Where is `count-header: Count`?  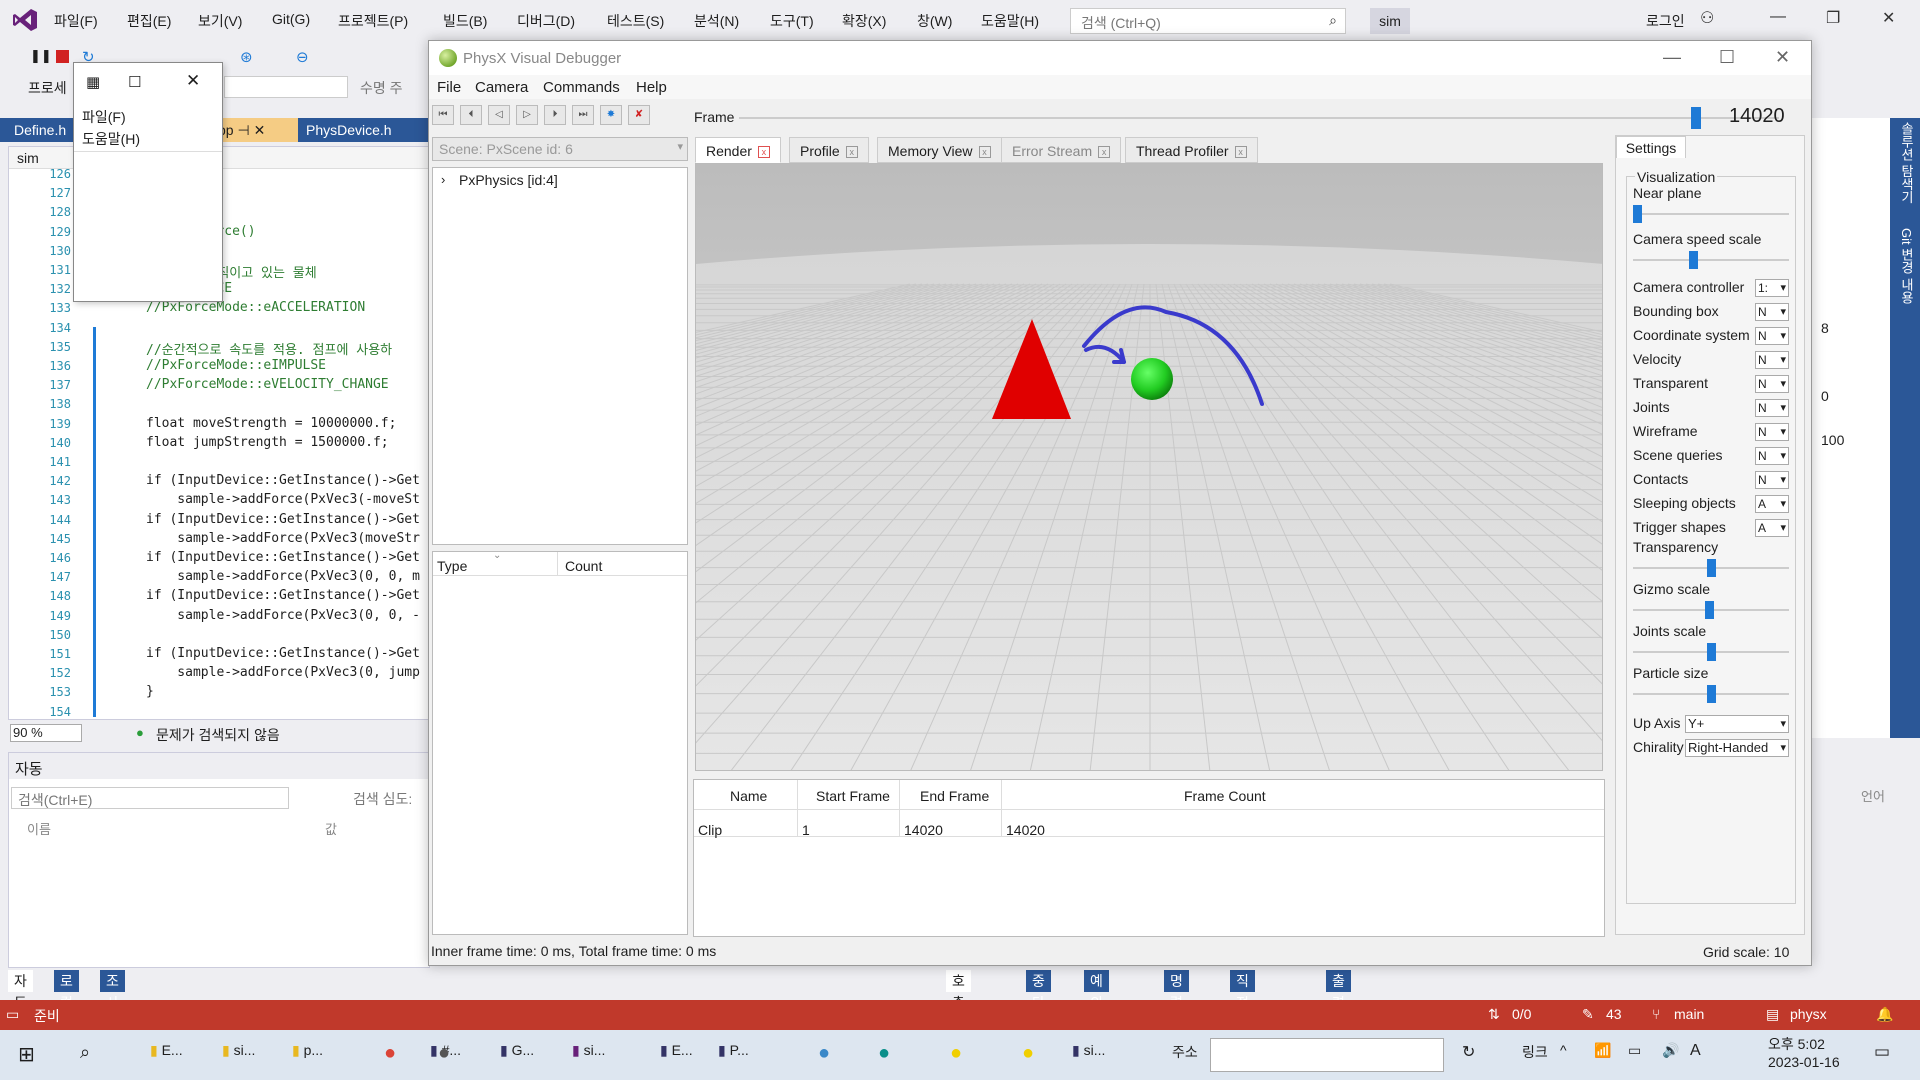 count-header: Count is located at coordinates (583, 566).